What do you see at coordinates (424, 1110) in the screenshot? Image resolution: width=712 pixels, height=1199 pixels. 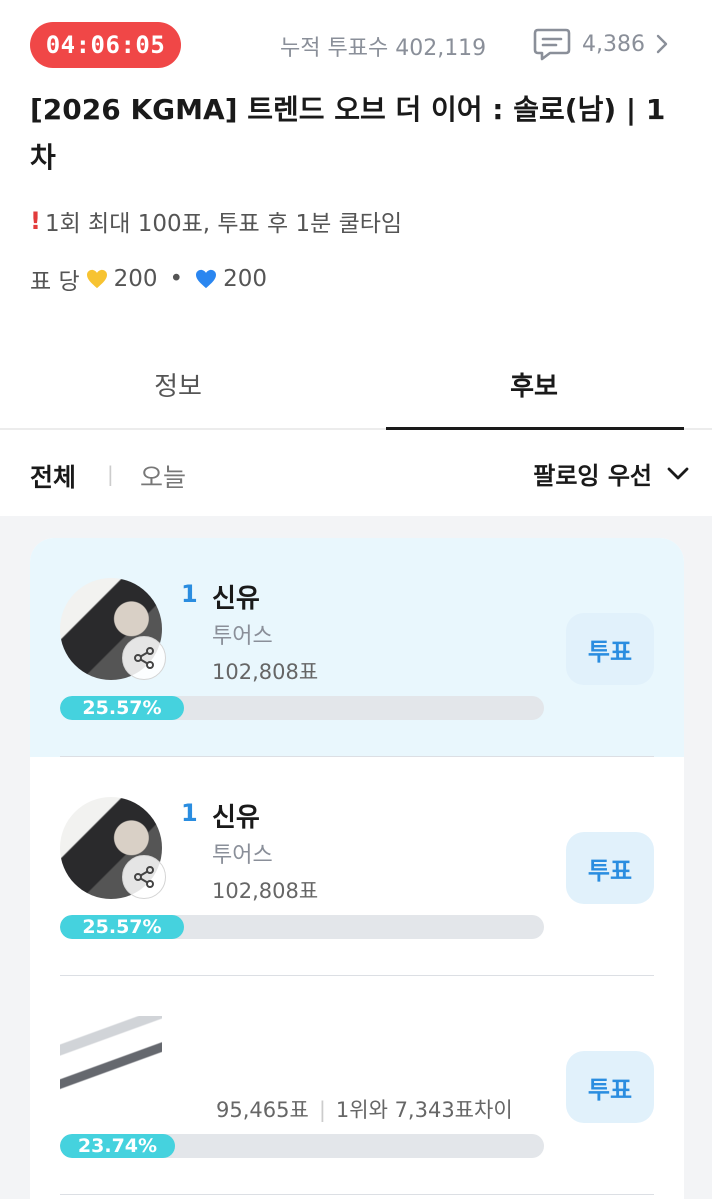 I see `candidate-gap: 1위와 7,343표차이` at bounding box center [424, 1110].